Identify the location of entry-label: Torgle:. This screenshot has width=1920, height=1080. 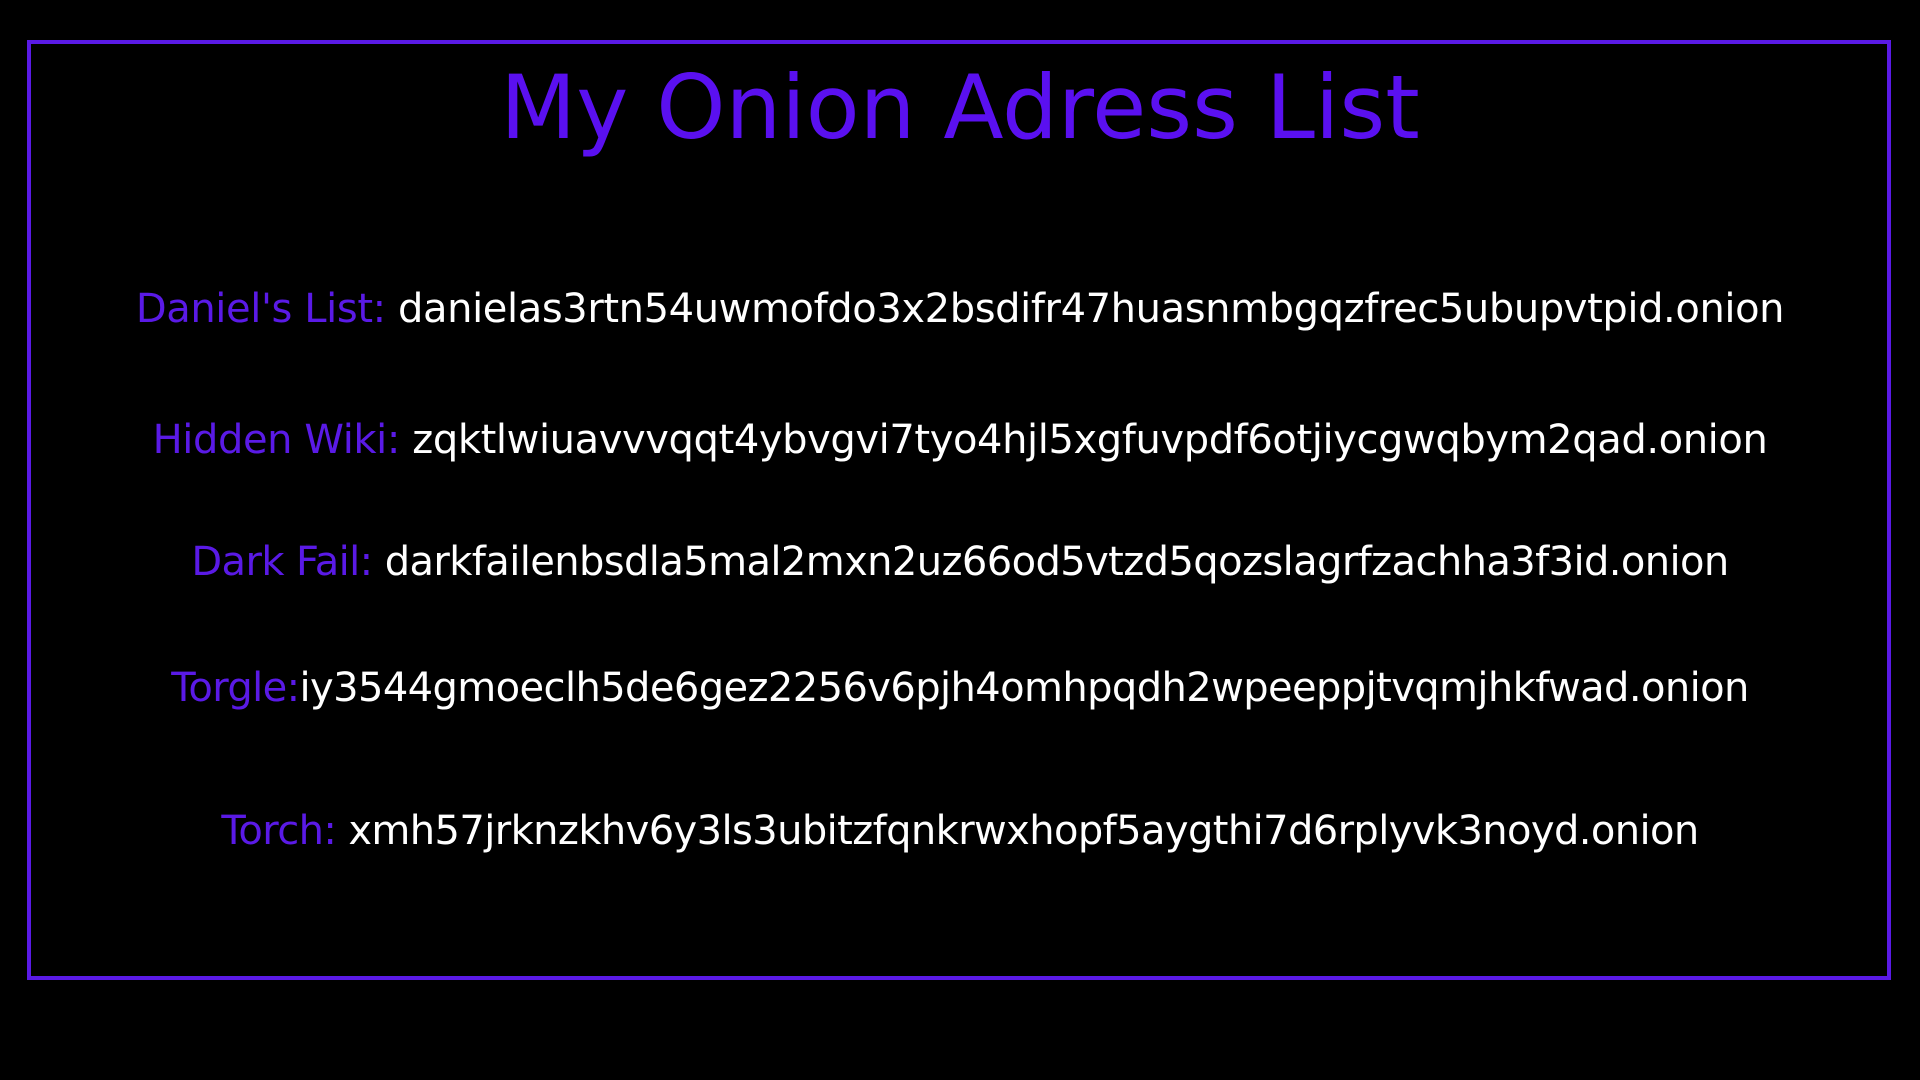
(235, 688).